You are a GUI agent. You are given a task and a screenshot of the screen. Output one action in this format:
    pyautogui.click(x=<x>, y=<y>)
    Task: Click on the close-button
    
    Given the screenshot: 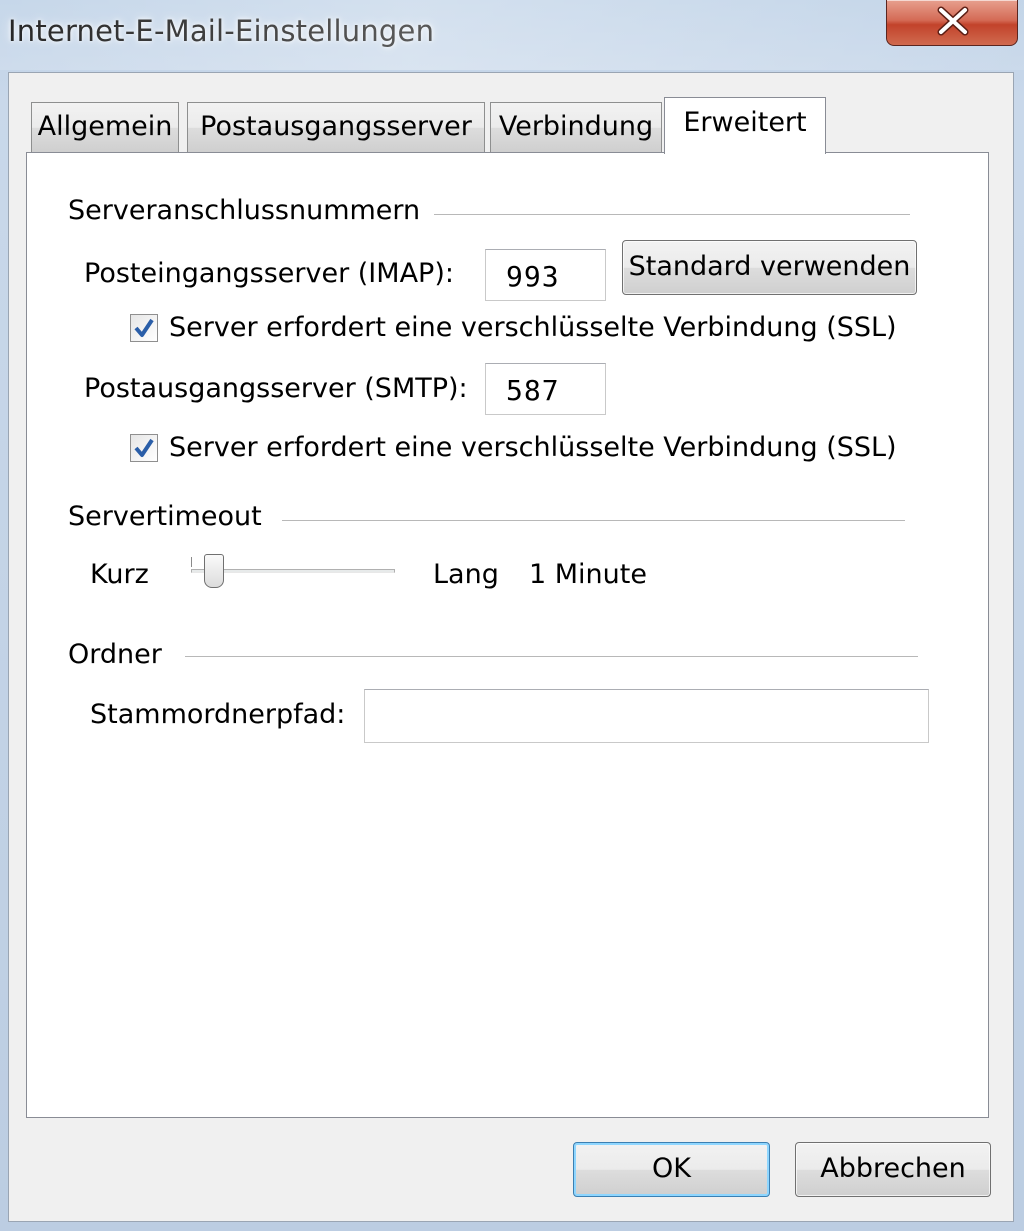 What is the action you would take?
    pyautogui.click(x=952, y=23)
    